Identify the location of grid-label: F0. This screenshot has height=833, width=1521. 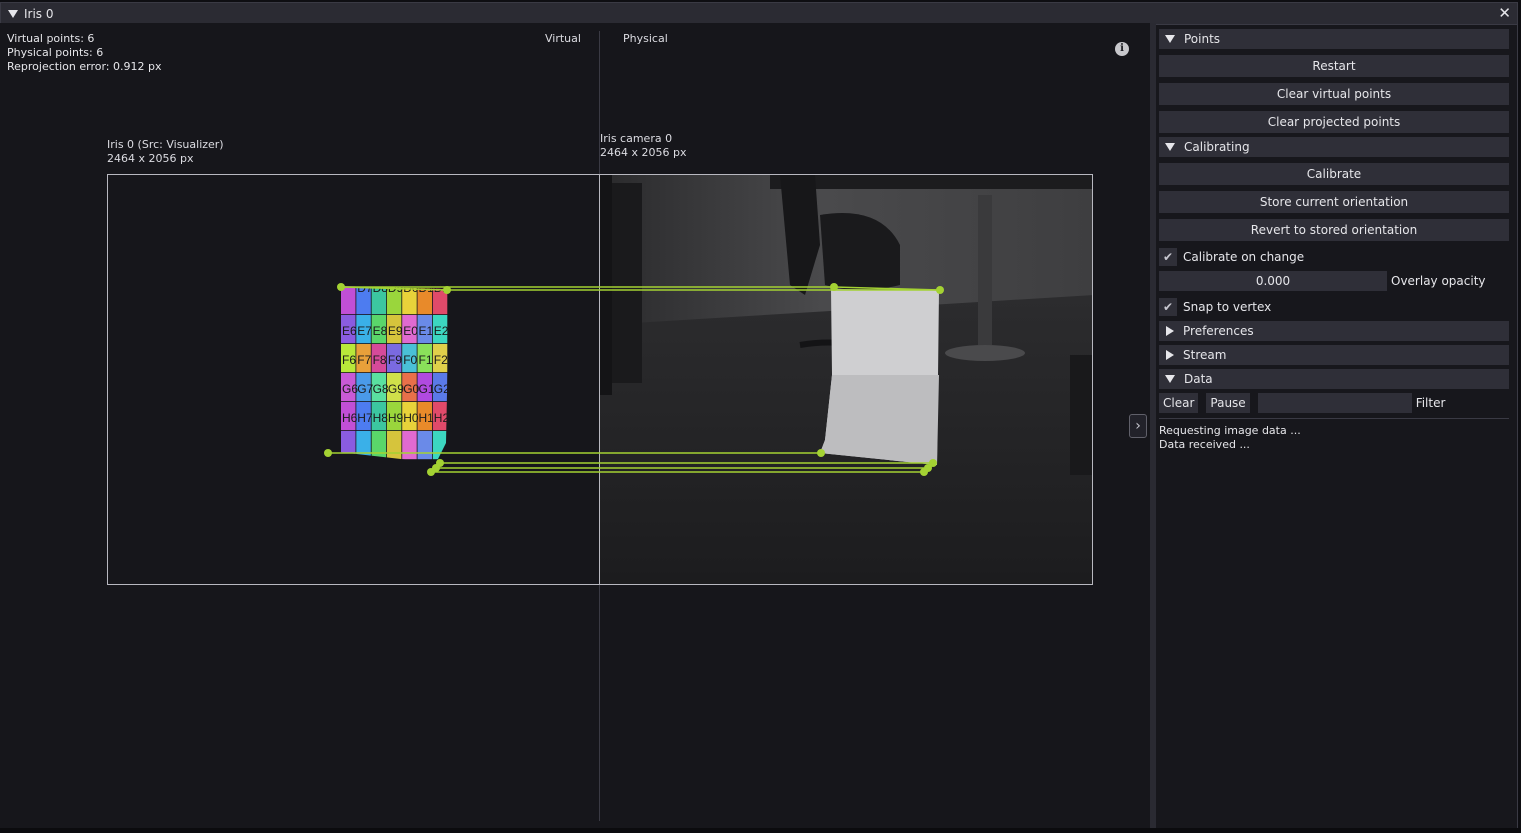
(410, 360).